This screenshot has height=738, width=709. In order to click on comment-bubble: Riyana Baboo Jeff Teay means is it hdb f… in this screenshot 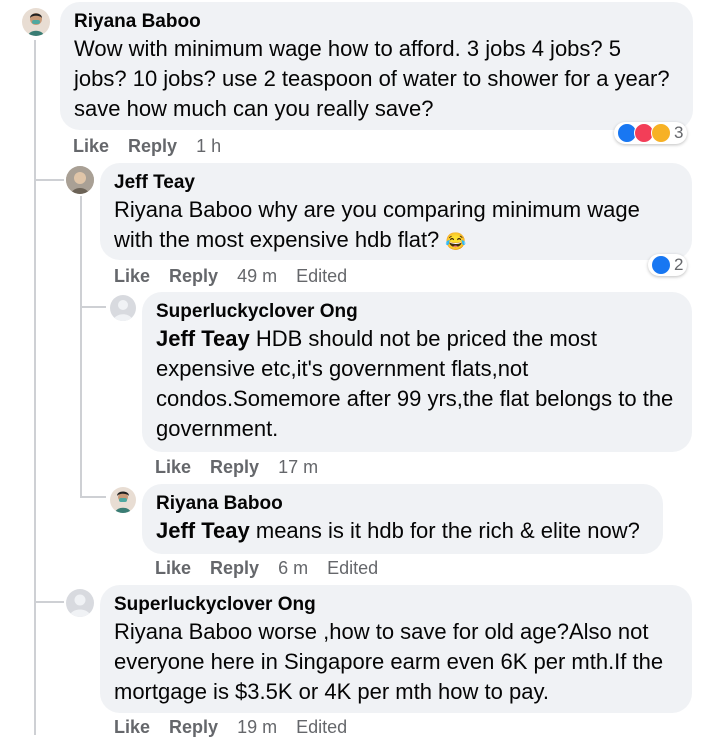, I will do `click(402, 519)`.